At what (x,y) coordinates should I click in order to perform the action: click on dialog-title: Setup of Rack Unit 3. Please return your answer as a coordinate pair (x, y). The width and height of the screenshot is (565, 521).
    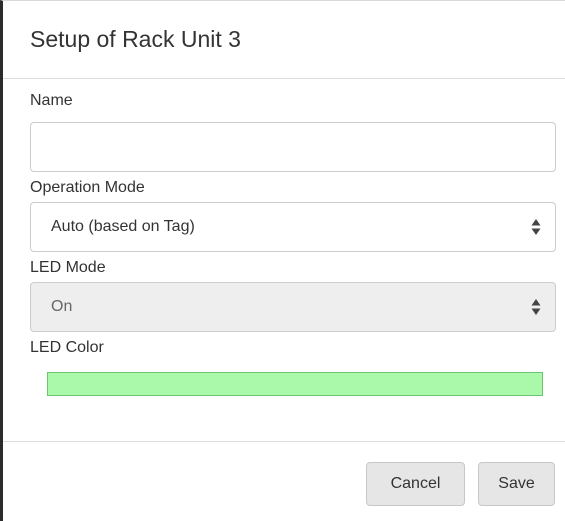
    Looking at the image, I should click on (135, 39).